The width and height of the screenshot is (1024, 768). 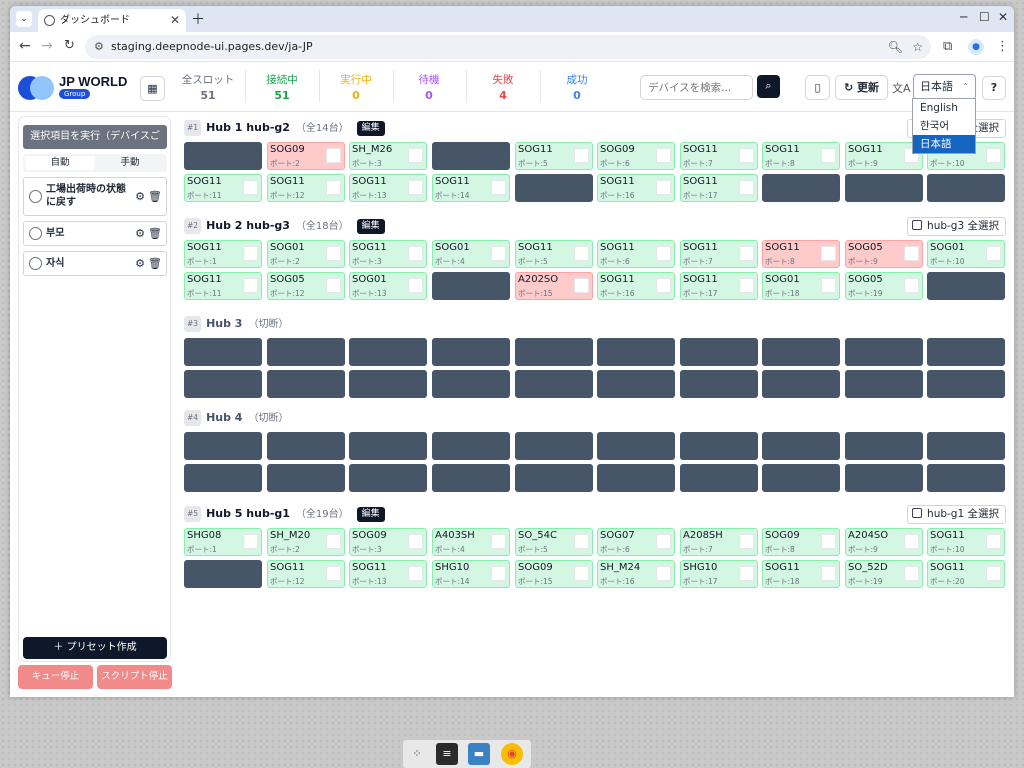 I want to click on device-slot: SO_54C ポート:5, so click(x=554, y=542).